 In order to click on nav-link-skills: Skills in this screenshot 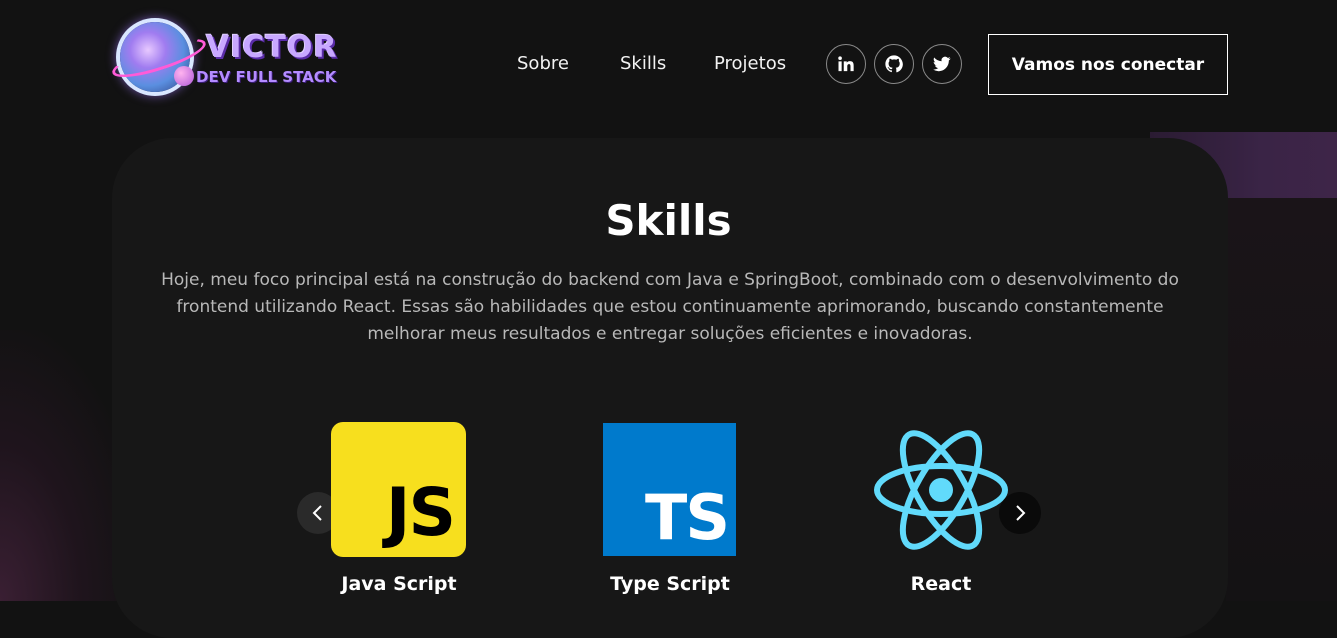, I will do `click(643, 63)`.